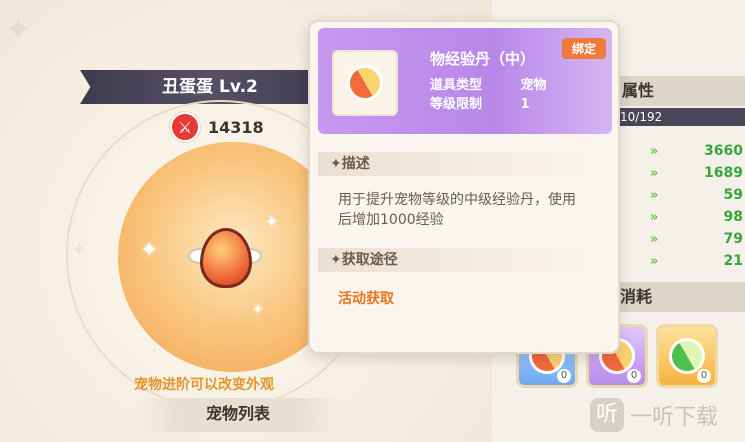 The image size is (745, 442). Describe the element at coordinates (456, 104) in the screenshot. I see `level-limit-label: 等级限制` at that location.